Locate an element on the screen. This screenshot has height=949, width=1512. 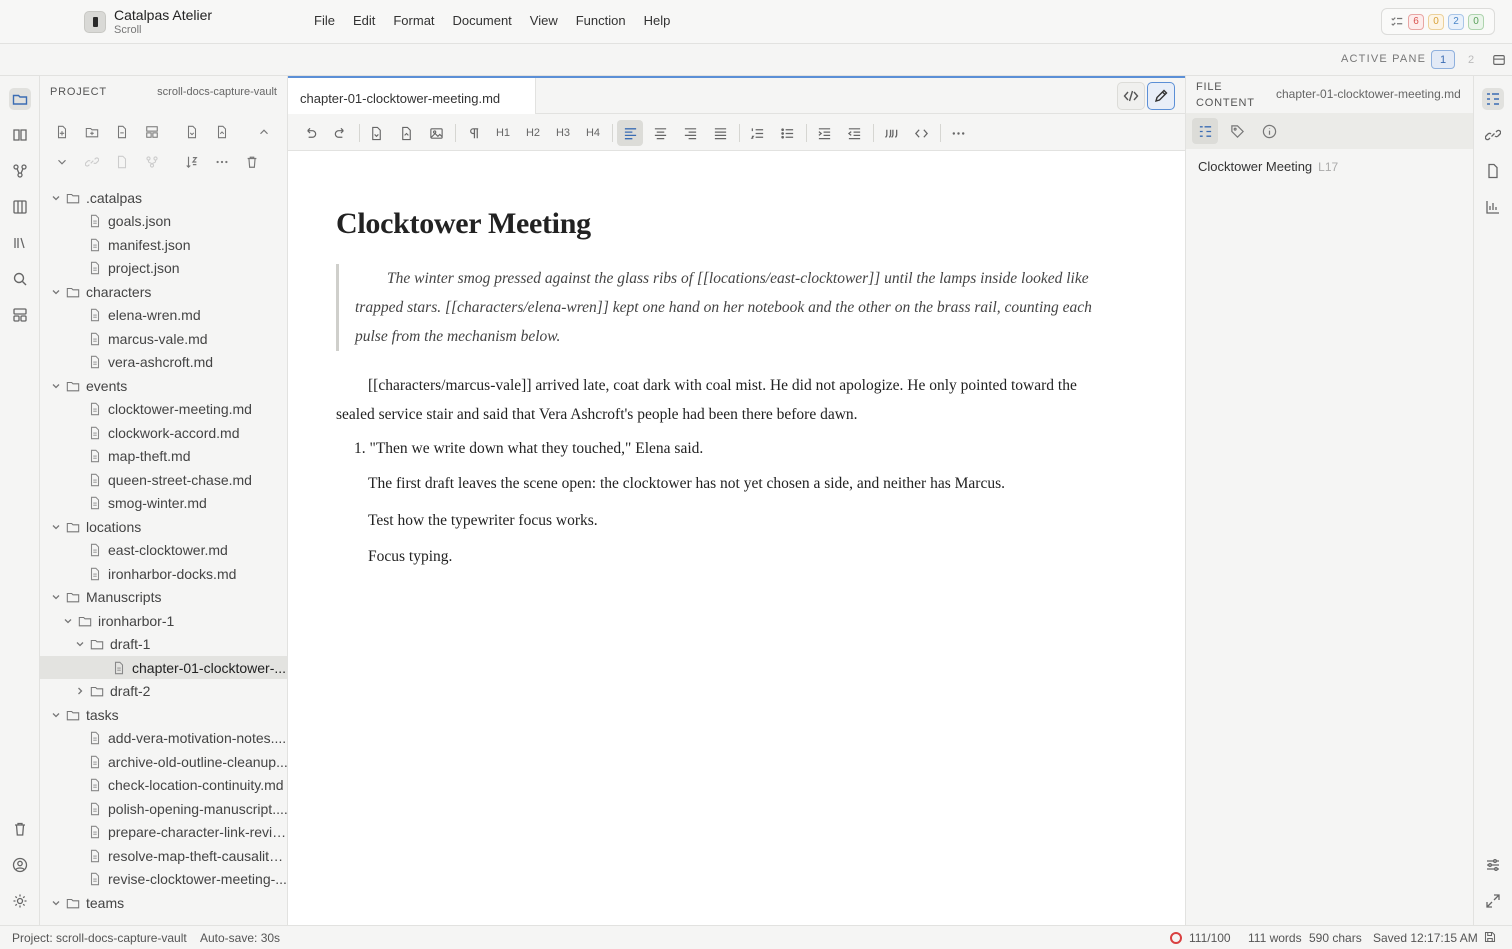
tag-icon is located at coordinates (1237, 131).